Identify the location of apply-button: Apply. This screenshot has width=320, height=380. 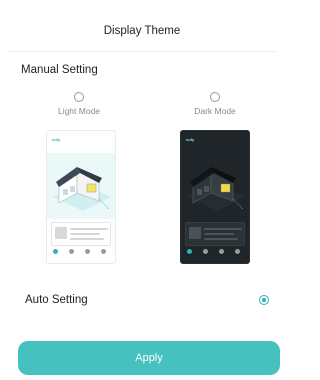
(149, 358).